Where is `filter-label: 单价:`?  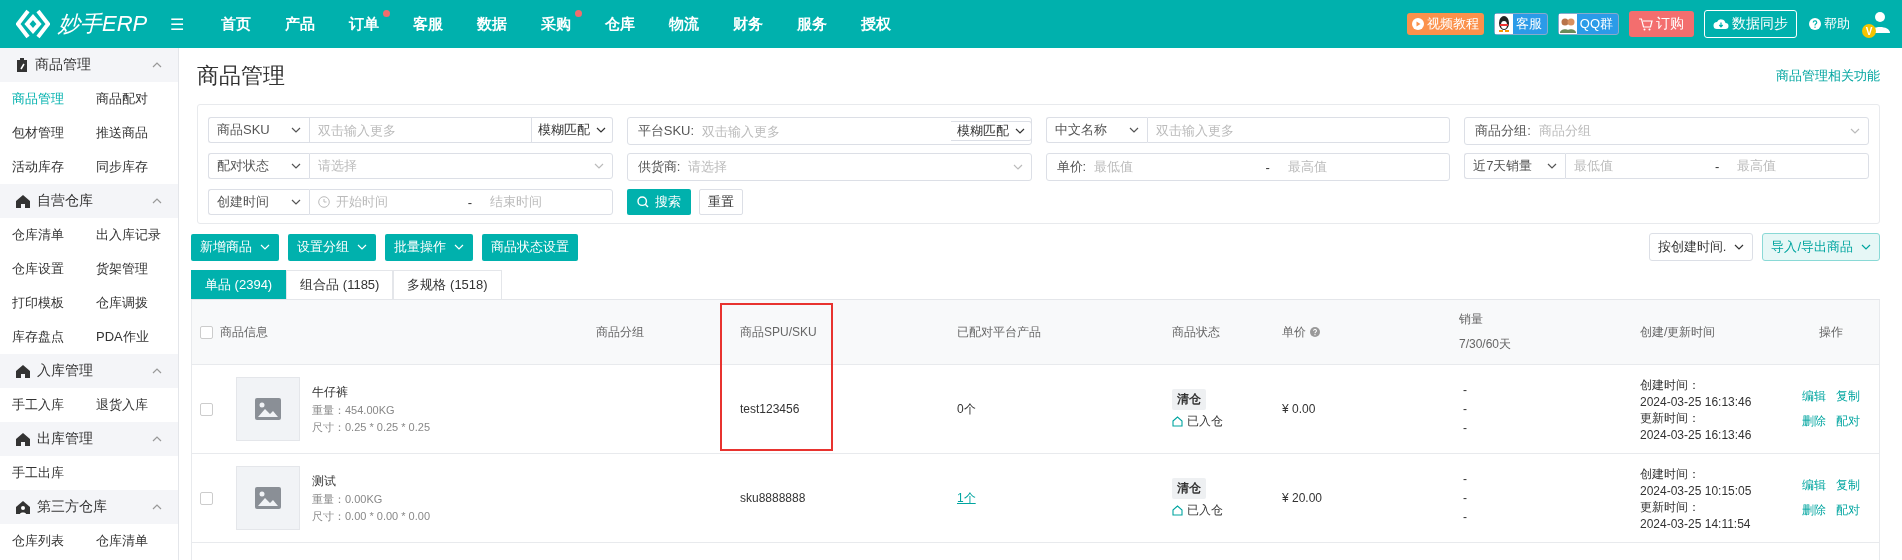 filter-label: 单价: is located at coordinates (1071, 167).